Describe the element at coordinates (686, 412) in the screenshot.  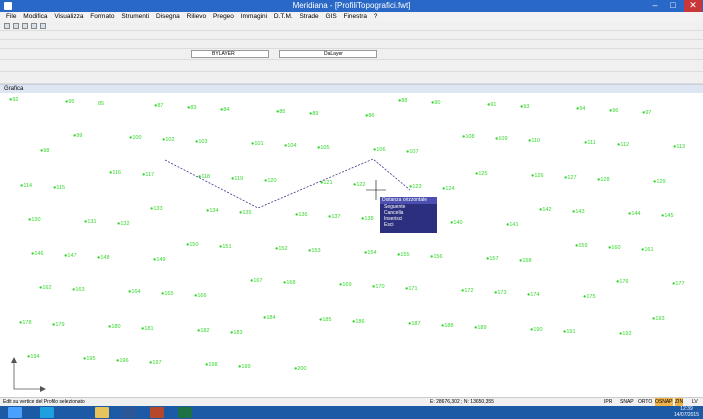
I see `clock: 12:39 14/07/2015` at that location.